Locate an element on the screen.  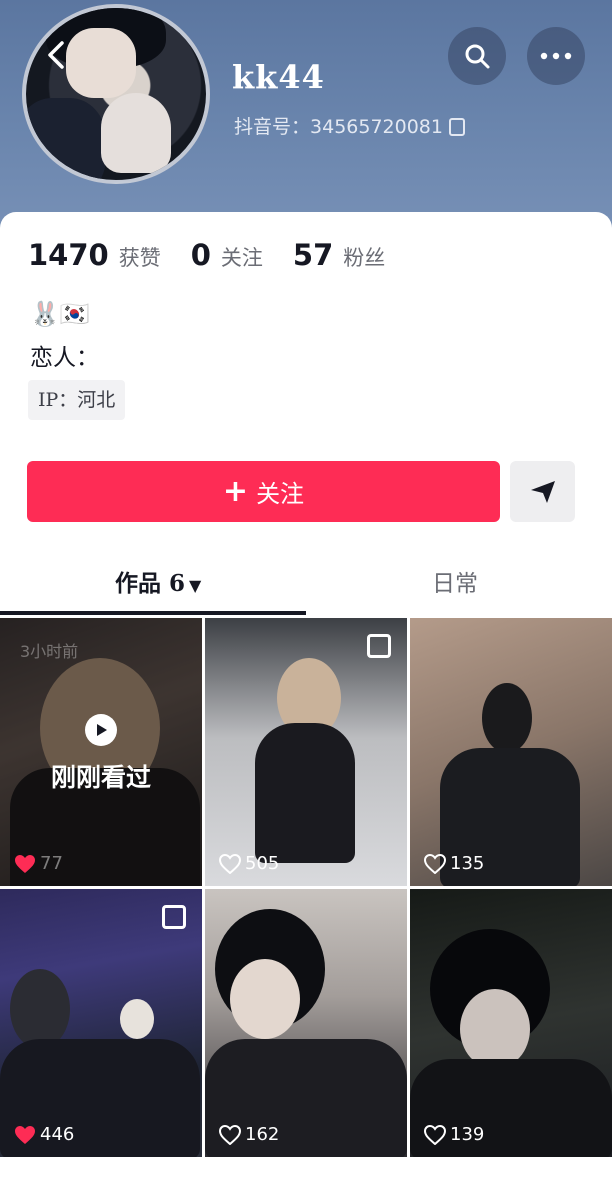
video-likes: 505 is located at coordinates (249, 863).